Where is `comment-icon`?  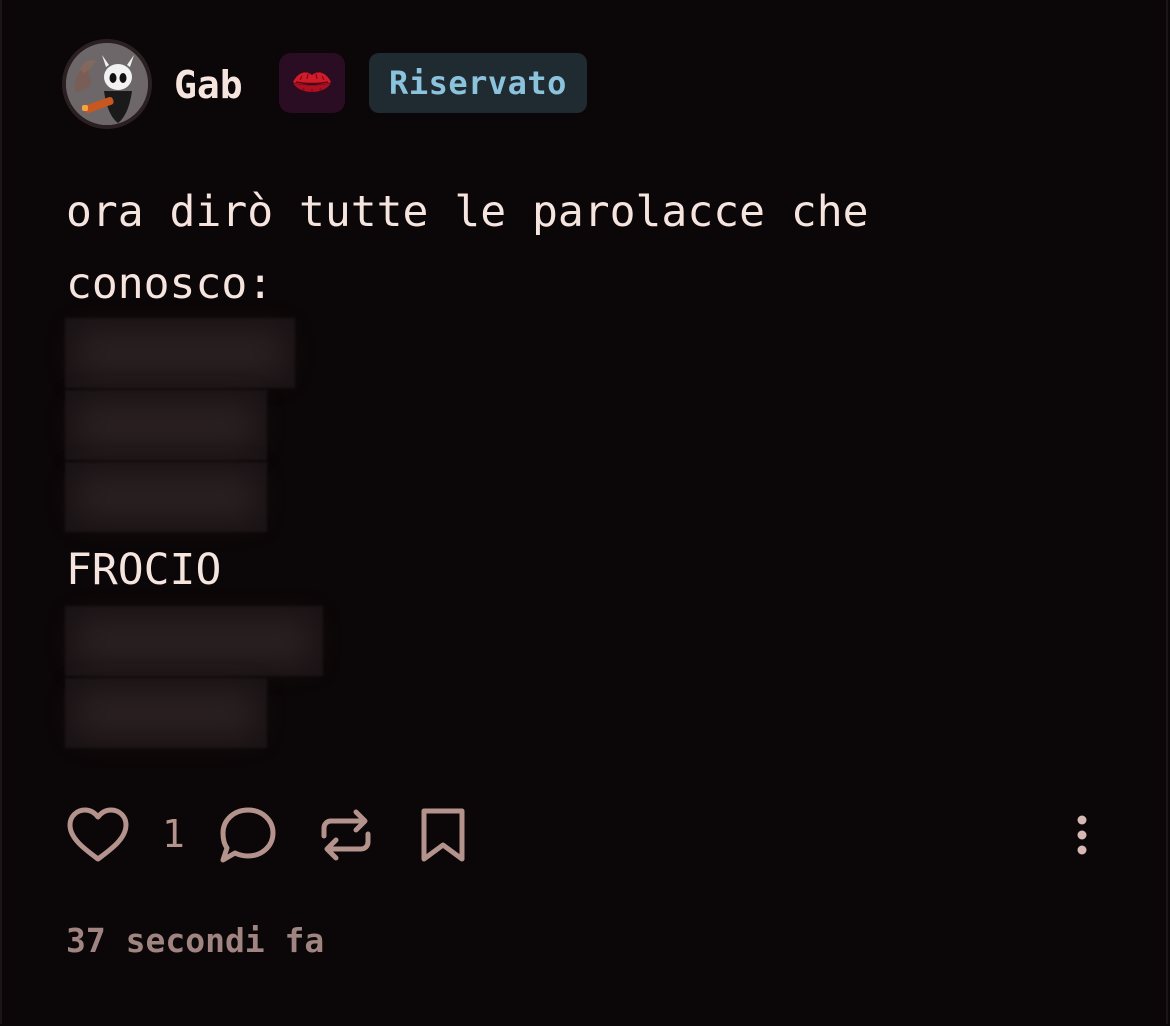
comment-icon is located at coordinates (248, 835).